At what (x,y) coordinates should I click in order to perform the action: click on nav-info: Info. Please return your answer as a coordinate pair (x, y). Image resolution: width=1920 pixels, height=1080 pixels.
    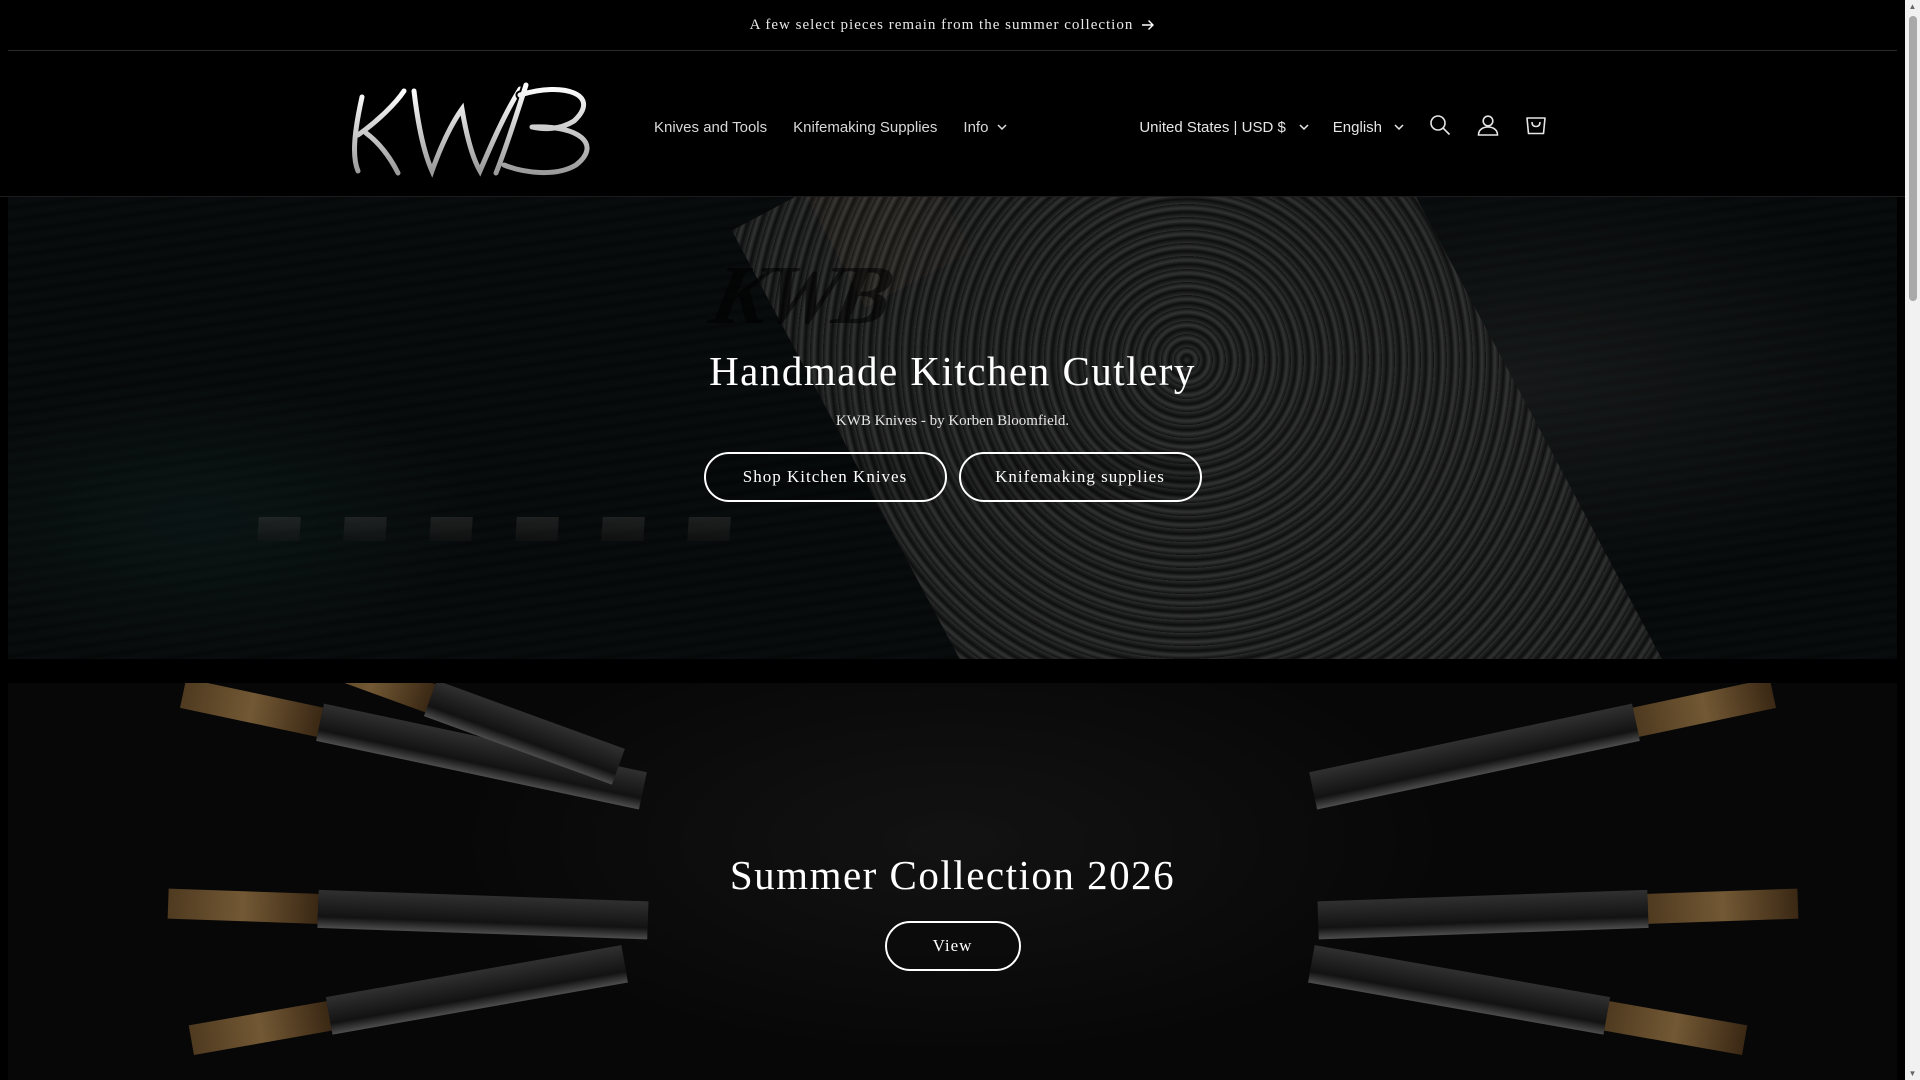
    Looking at the image, I should click on (985, 127).